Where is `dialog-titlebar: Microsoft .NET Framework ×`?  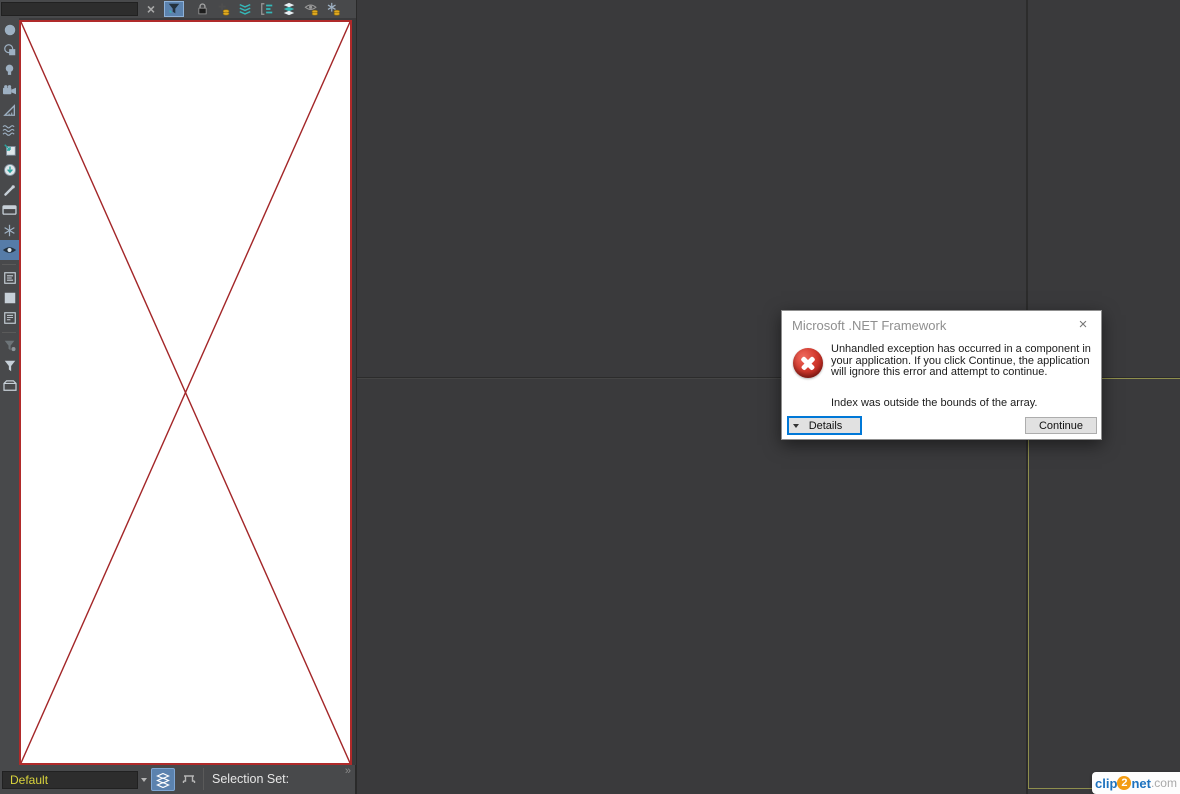
dialog-titlebar: Microsoft .NET Framework × is located at coordinates (941, 324).